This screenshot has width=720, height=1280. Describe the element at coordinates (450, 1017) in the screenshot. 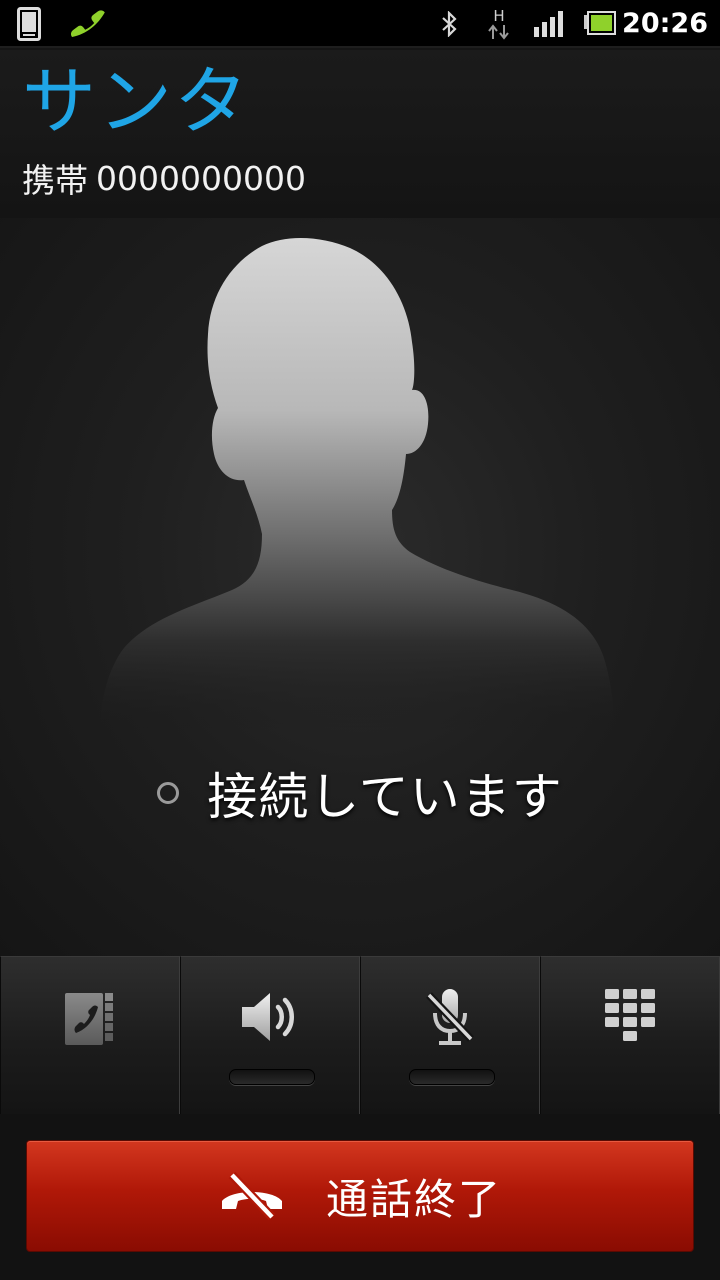

I see `mic-muted-icon` at that location.